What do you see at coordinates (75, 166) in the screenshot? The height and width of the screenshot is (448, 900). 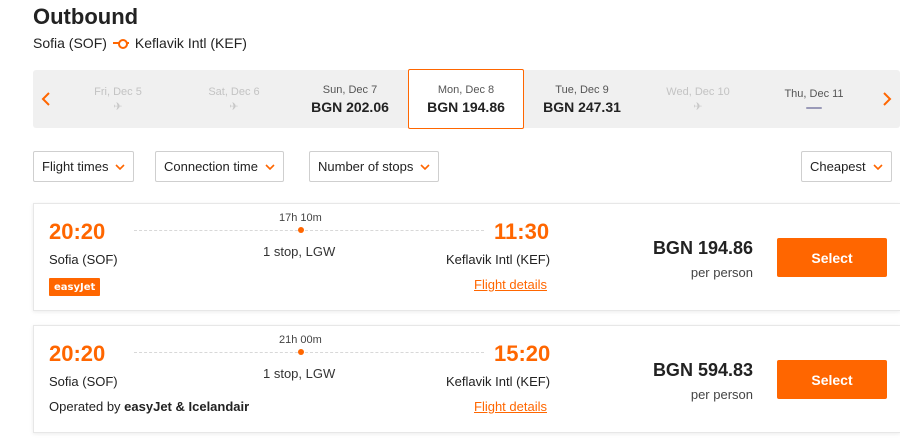 I see `filter-label: Flight times` at bounding box center [75, 166].